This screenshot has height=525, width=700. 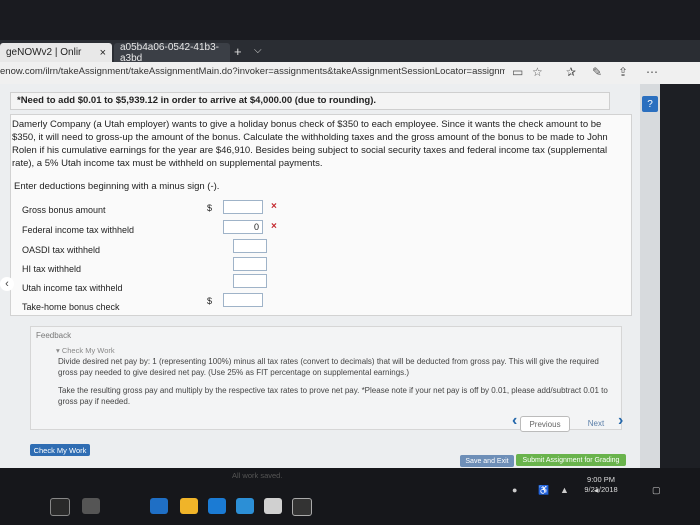 What do you see at coordinates (514, 490) in the screenshot?
I see `people-icon: ●` at bounding box center [514, 490].